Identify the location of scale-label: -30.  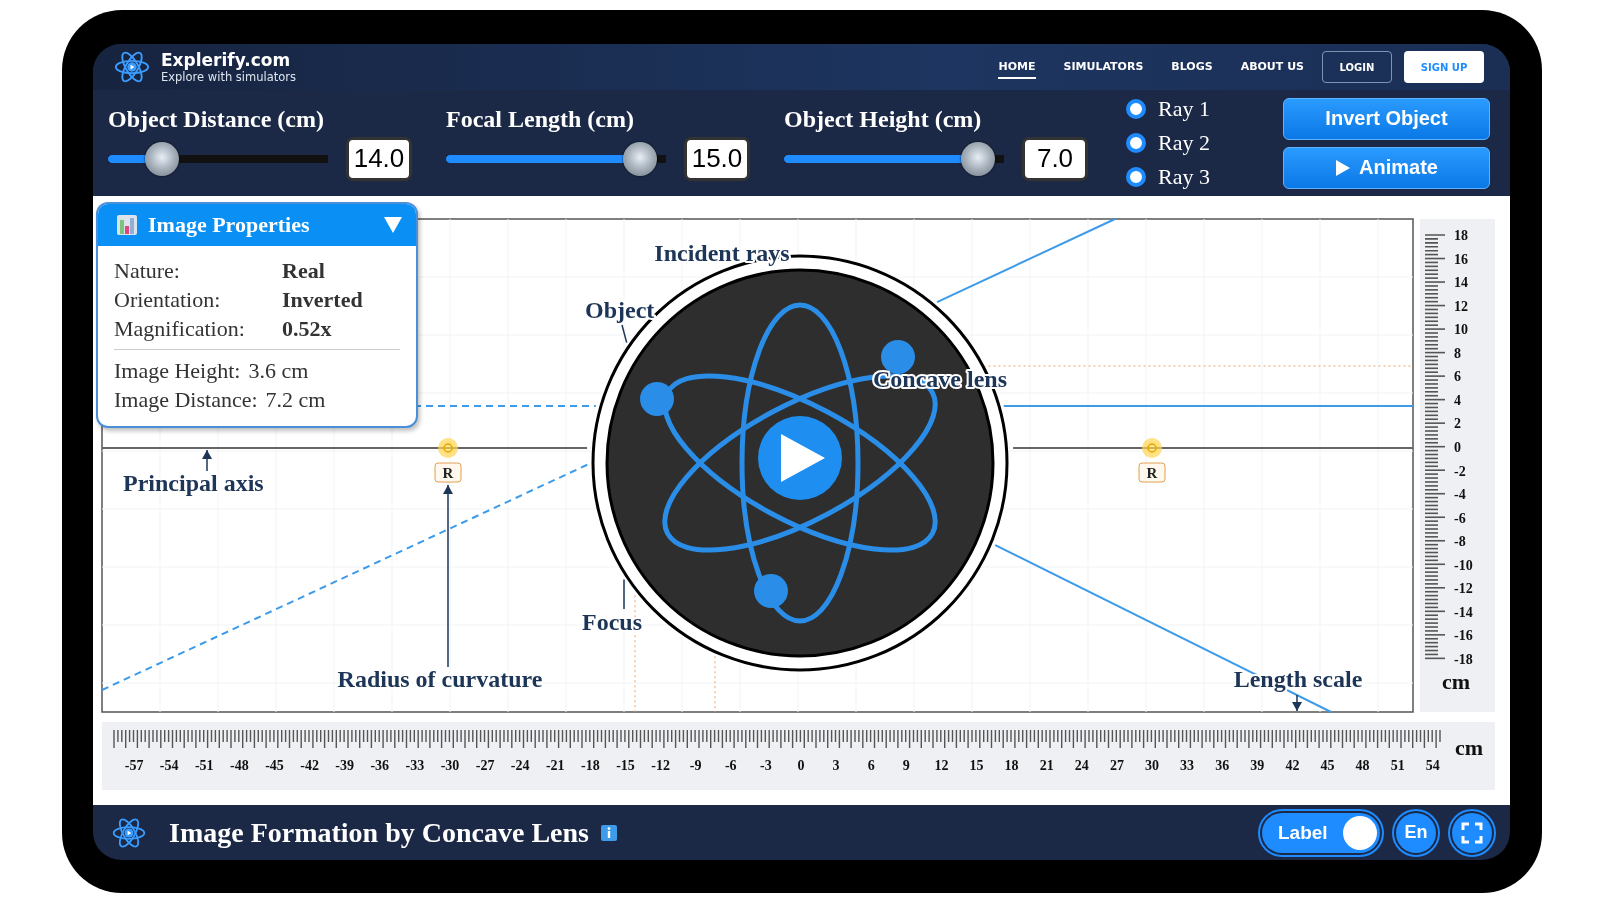
(450, 765).